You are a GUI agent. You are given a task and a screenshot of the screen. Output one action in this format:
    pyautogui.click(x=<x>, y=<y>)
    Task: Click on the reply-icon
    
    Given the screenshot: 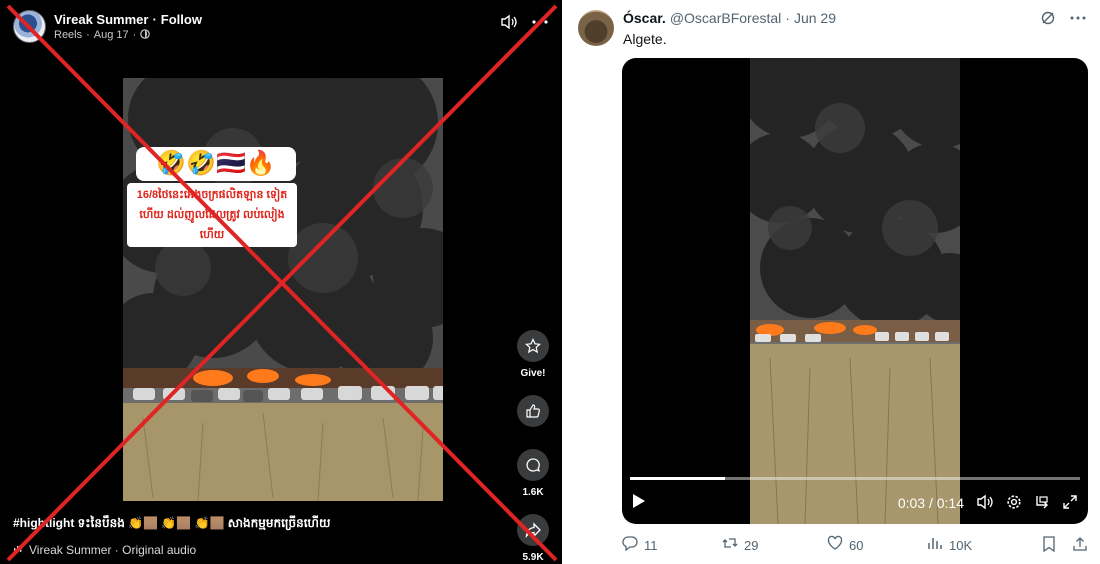 What is the action you would take?
    pyautogui.click(x=630, y=545)
    